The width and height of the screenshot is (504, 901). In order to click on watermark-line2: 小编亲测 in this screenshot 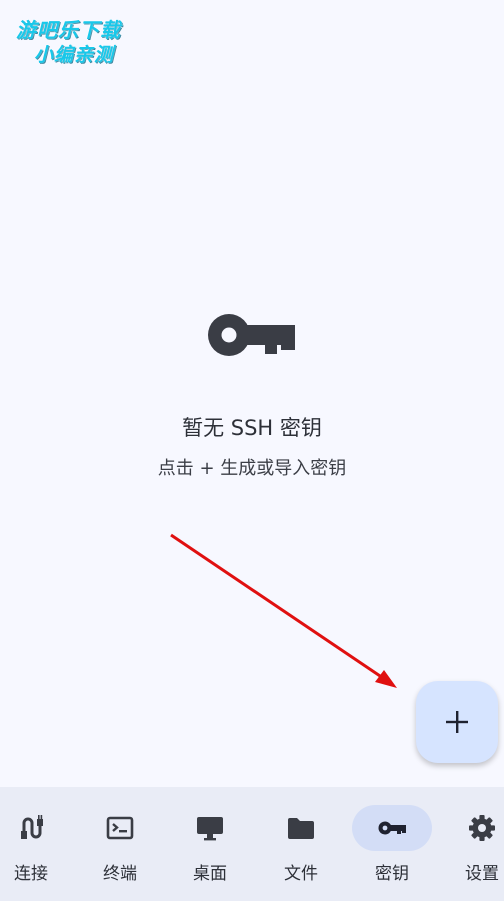, I will do `click(74, 55)`.